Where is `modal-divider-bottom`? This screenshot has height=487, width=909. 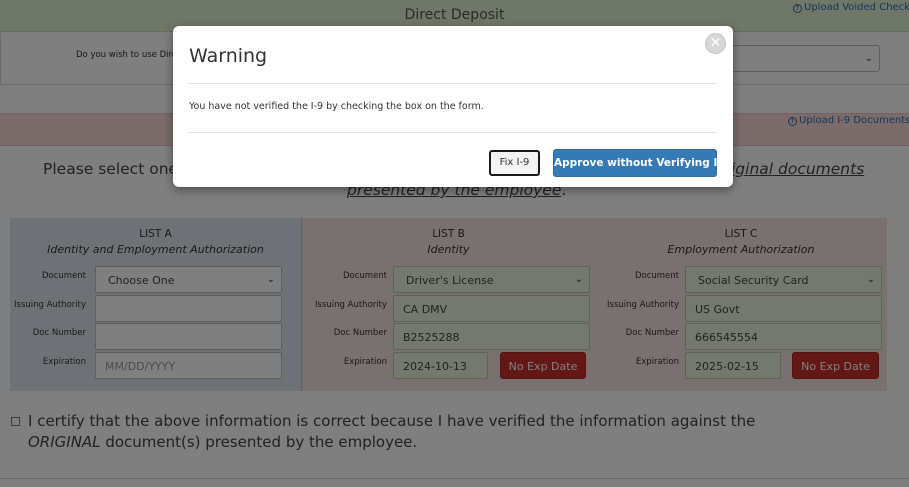 modal-divider-bottom is located at coordinates (453, 132).